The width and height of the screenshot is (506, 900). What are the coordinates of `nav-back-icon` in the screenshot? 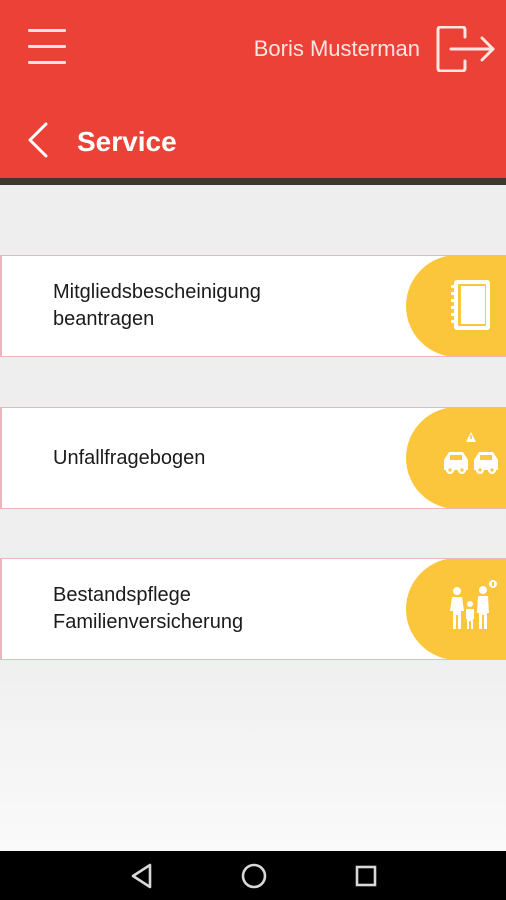 It's located at (141, 876).